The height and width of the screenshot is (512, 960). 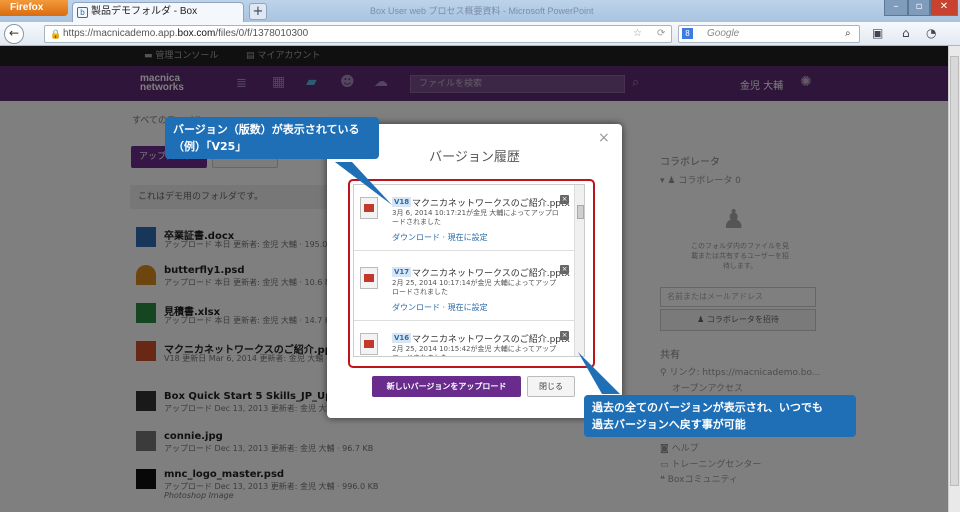 What do you see at coordinates (954, 271) in the screenshot?
I see `scroll-thumb` at bounding box center [954, 271].